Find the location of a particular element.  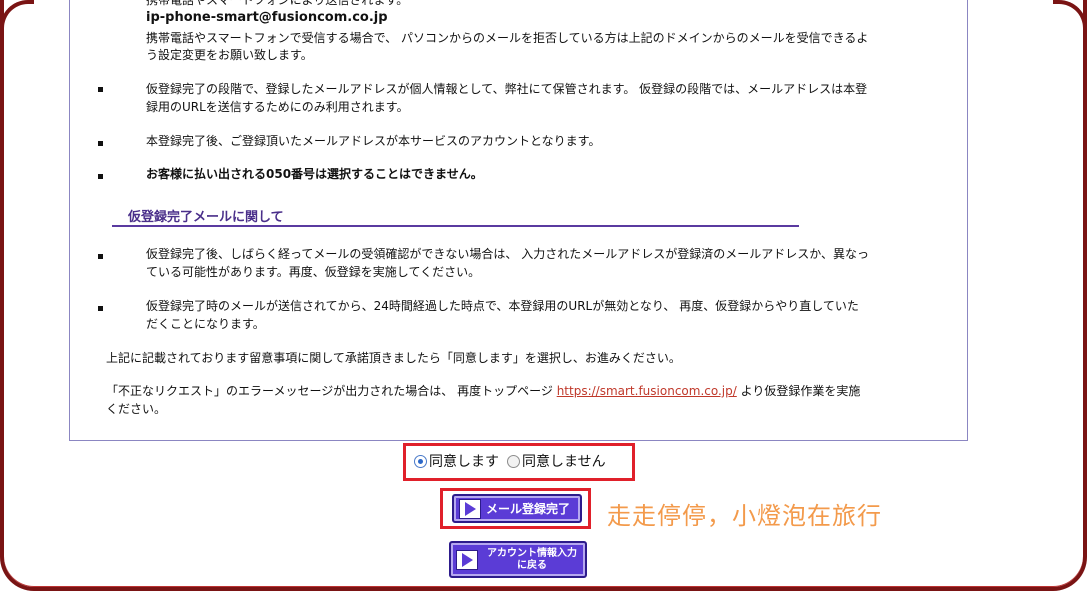

top-page-link: https://smart.fusioncom.co.jp/ is located at coordinates (647, 391).